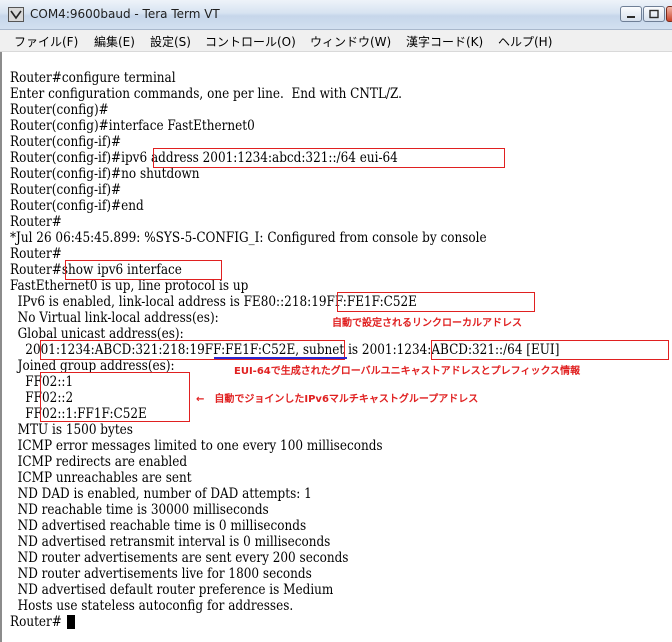 This screenshot has height=642, width=672. What do you see at coordinates (170, 41) in the screenshot?
I see `menu-settings: 設定(S)` at bounding box center [170, 41].